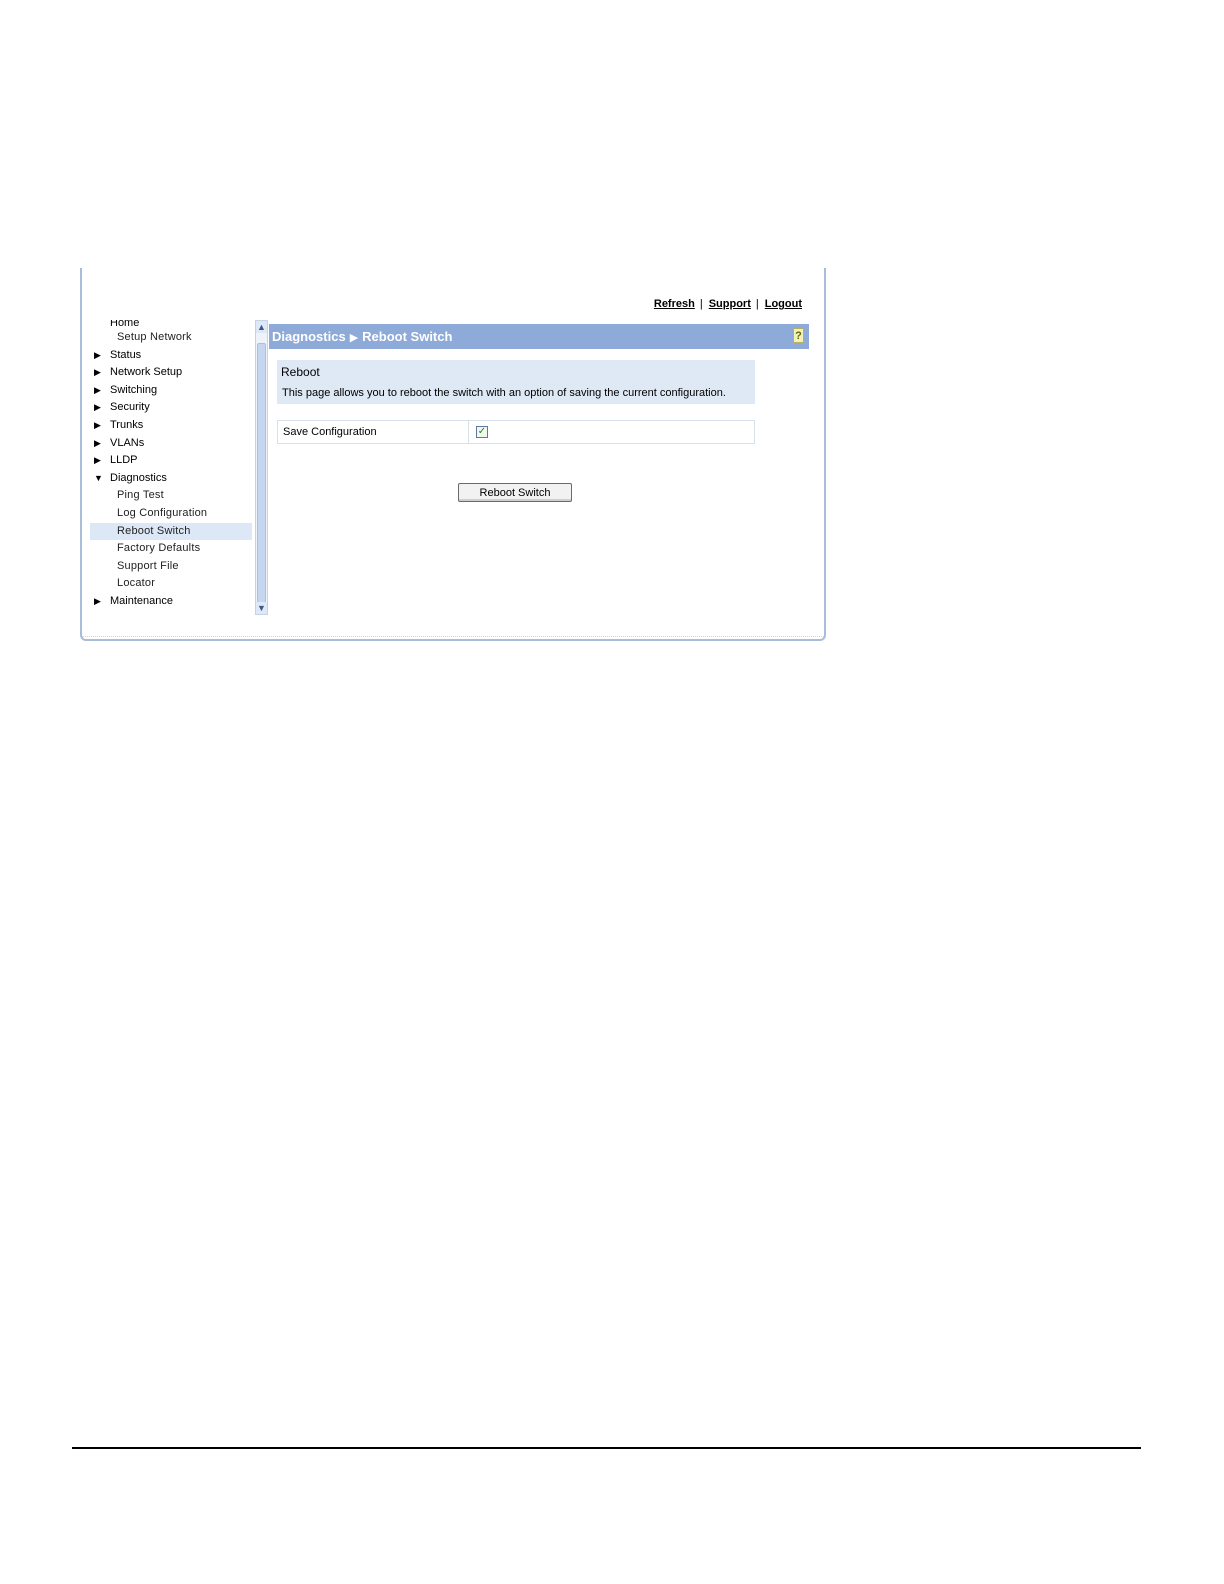  What do you see at coordinates (141, 600) in the screenshot?
I see `sidebar-item-label: Maintenance` at bounding box center [141, 600].